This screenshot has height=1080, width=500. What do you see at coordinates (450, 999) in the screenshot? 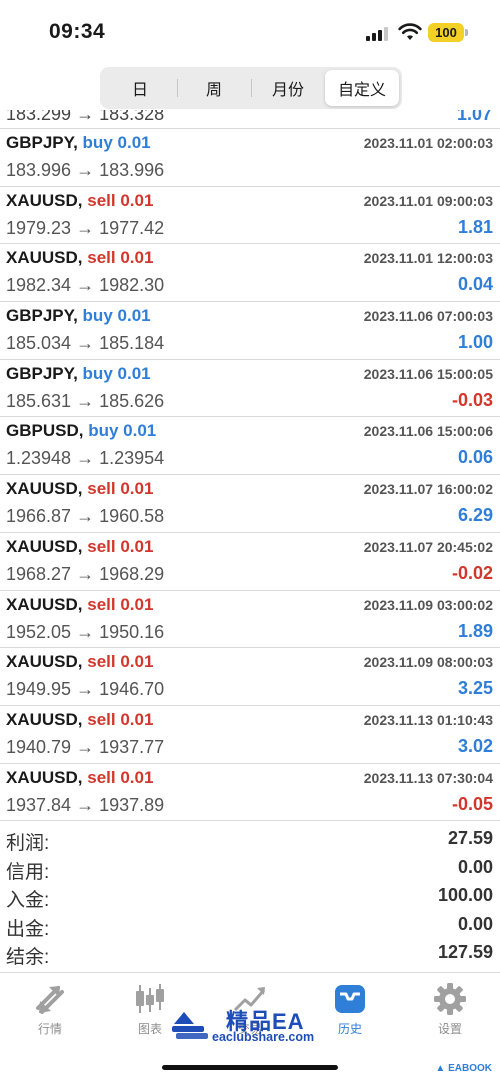
I see `gear-icon` at bounding box center [450, 999].